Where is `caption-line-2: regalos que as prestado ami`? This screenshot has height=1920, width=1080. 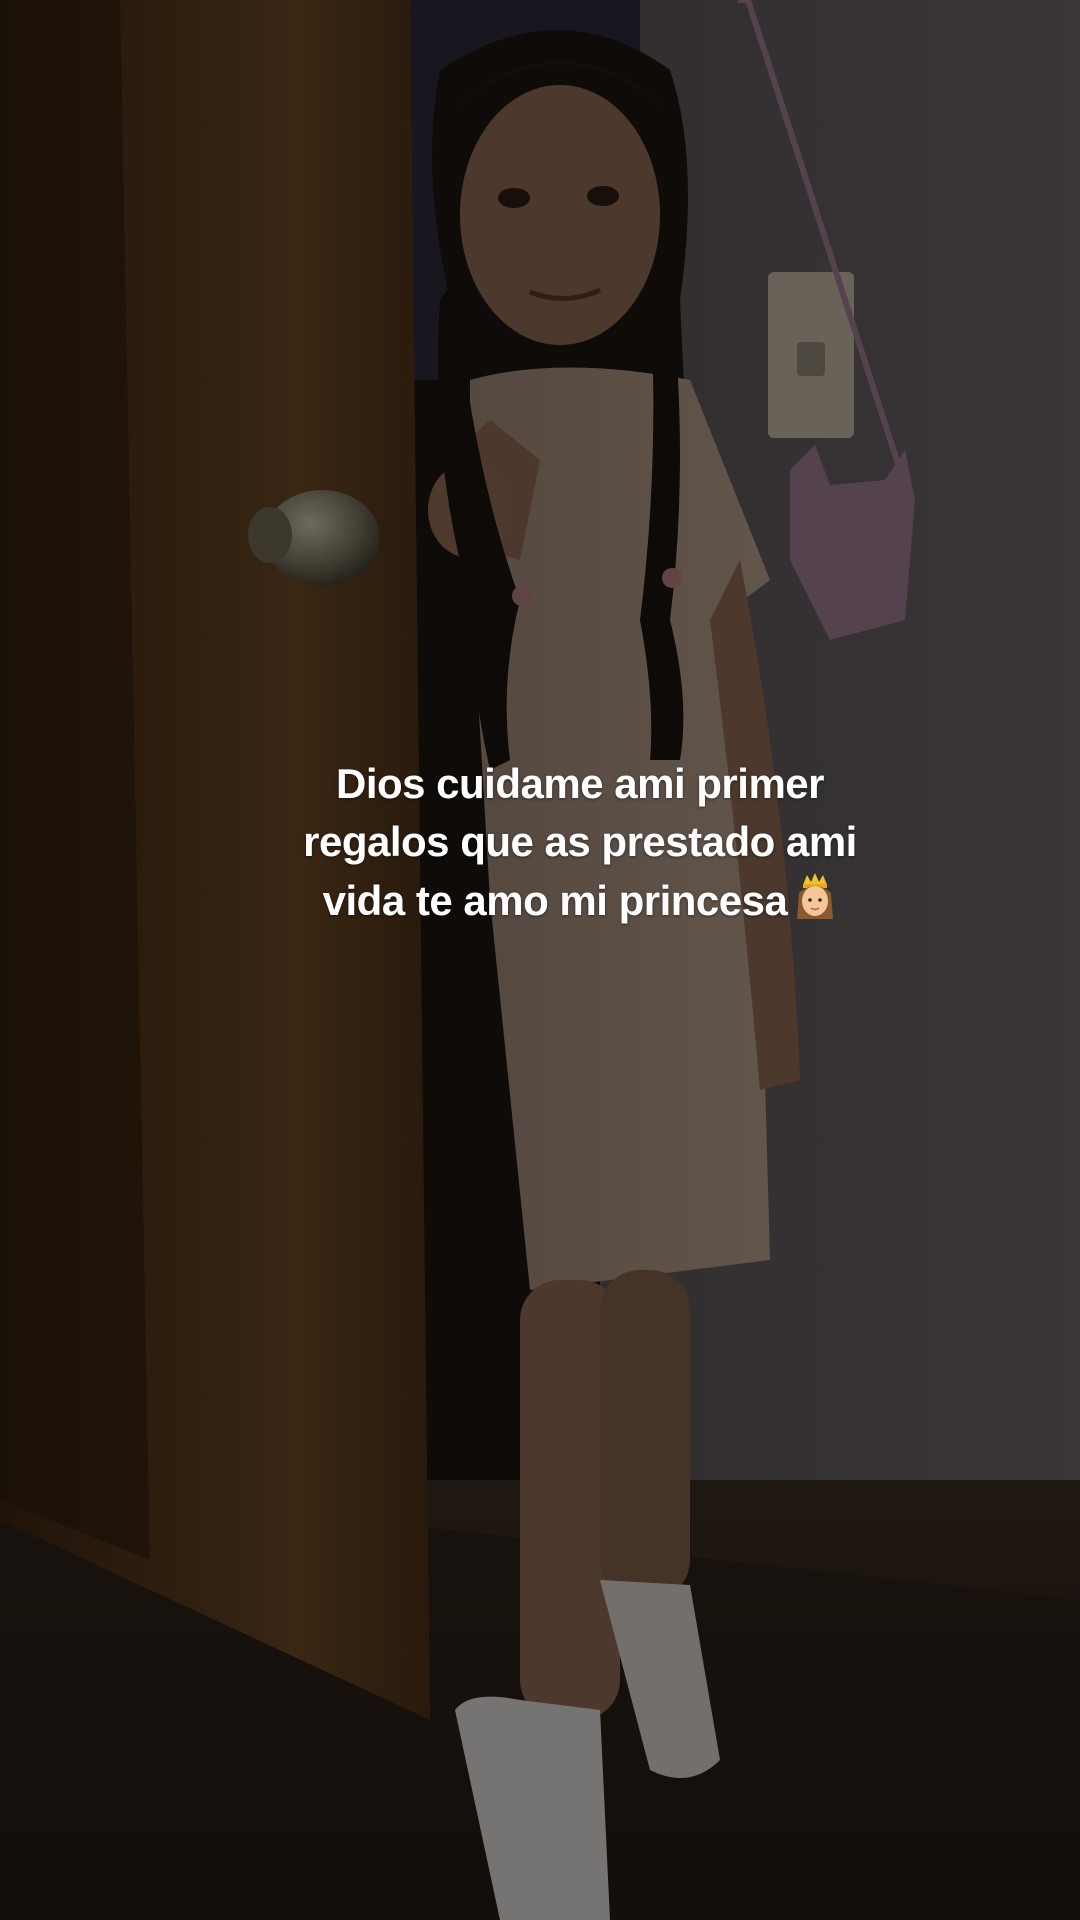 caption-line-2: regalos que as prestado ami is located at coordinates (580, 841).